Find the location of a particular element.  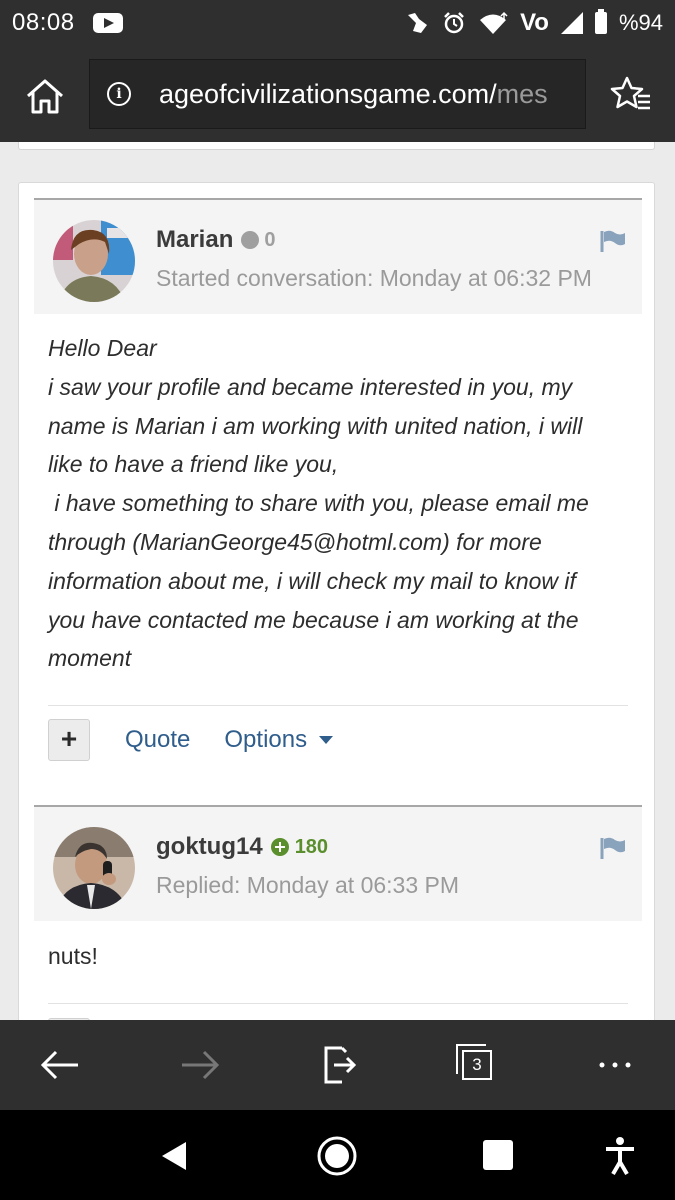

url-domain: ageofcivilizationsgame.com/ is located at coordinates (328, 93).